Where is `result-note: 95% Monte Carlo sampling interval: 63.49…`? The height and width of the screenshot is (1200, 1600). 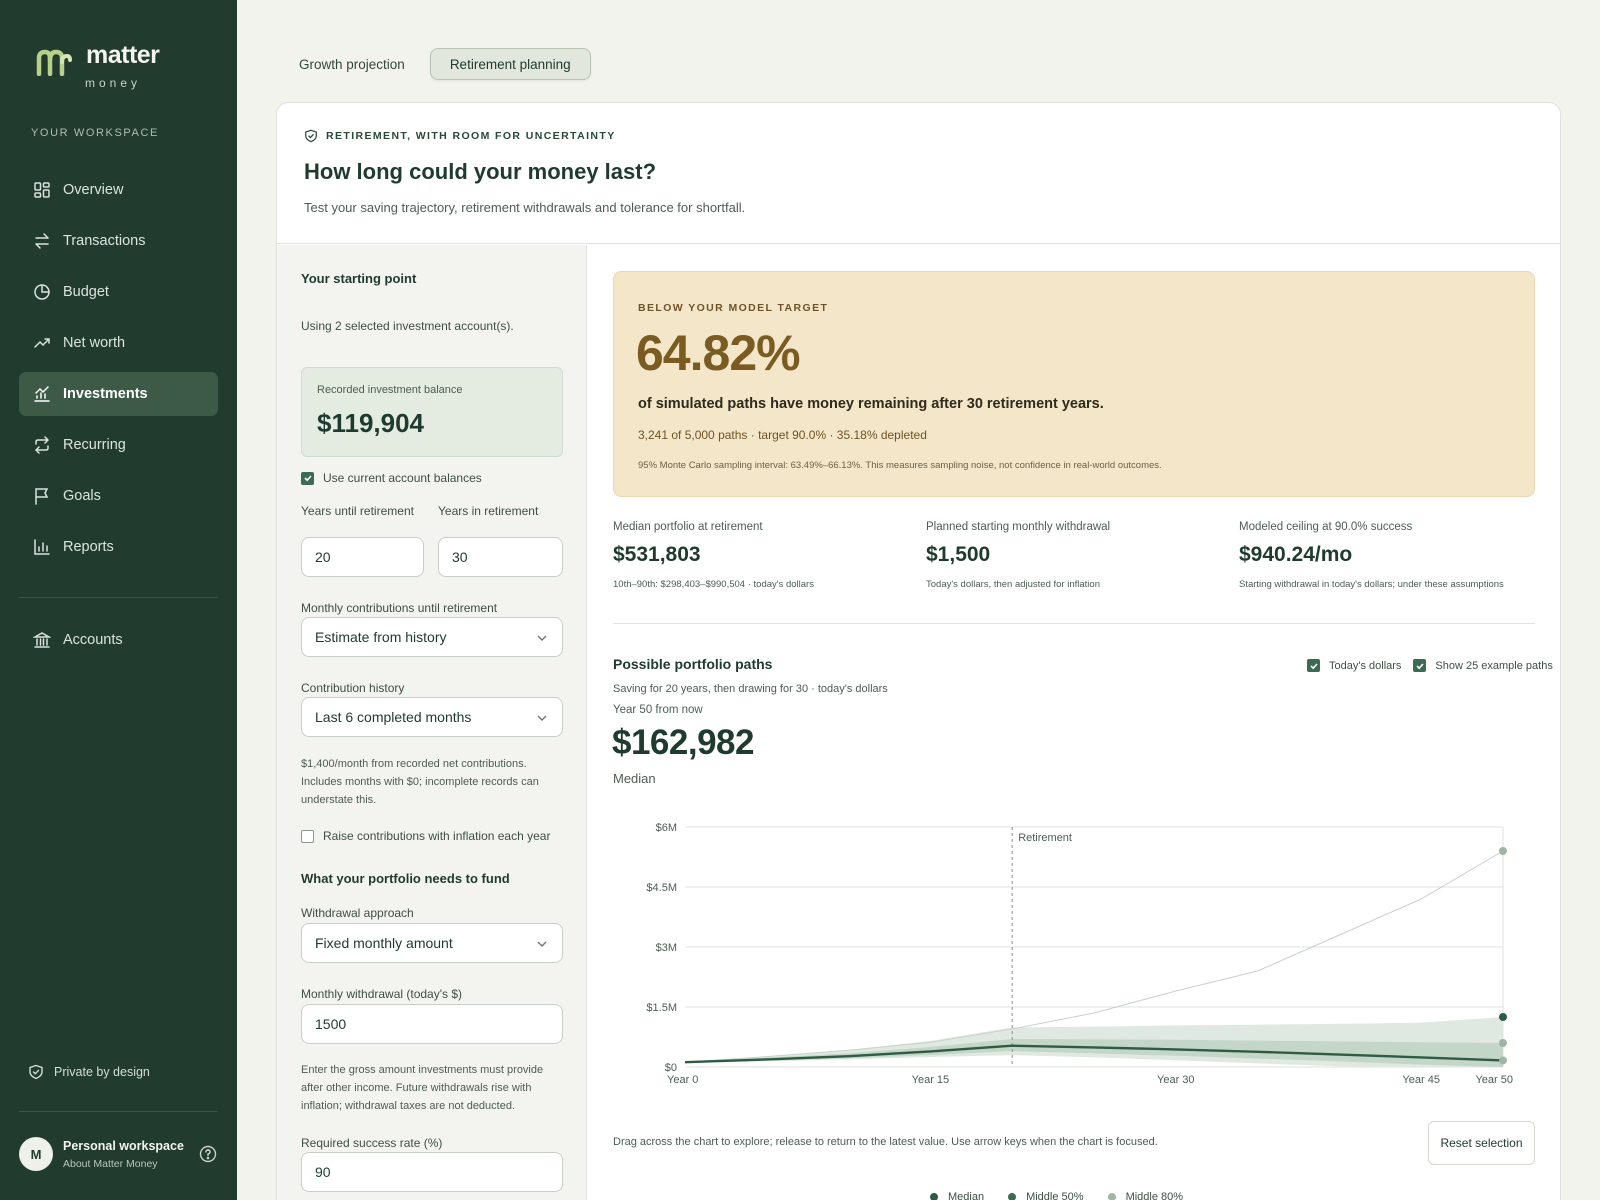 result-note: 95% Monte Carlo sampling interval: 63.49… is located at coordinates (900, 465).